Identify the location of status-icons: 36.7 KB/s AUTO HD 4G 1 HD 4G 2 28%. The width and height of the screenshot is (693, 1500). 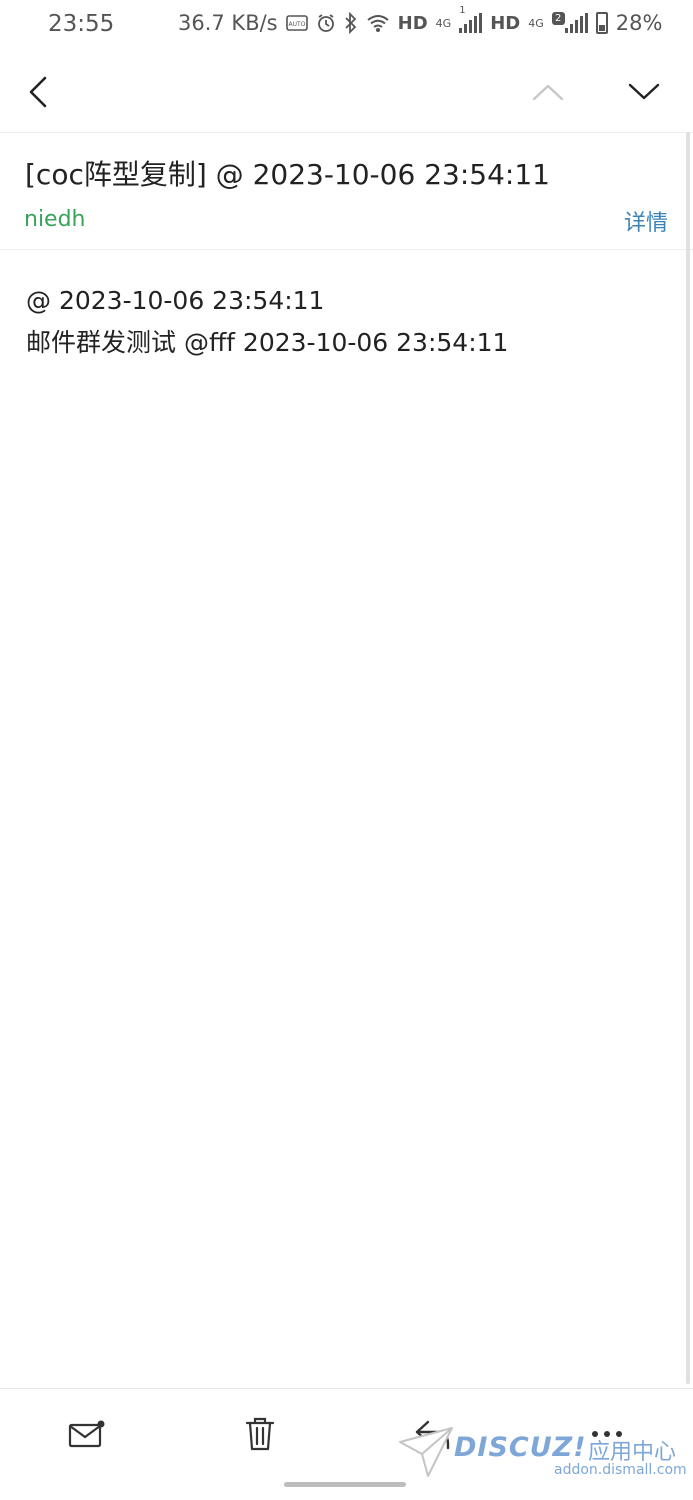
(420, 20).